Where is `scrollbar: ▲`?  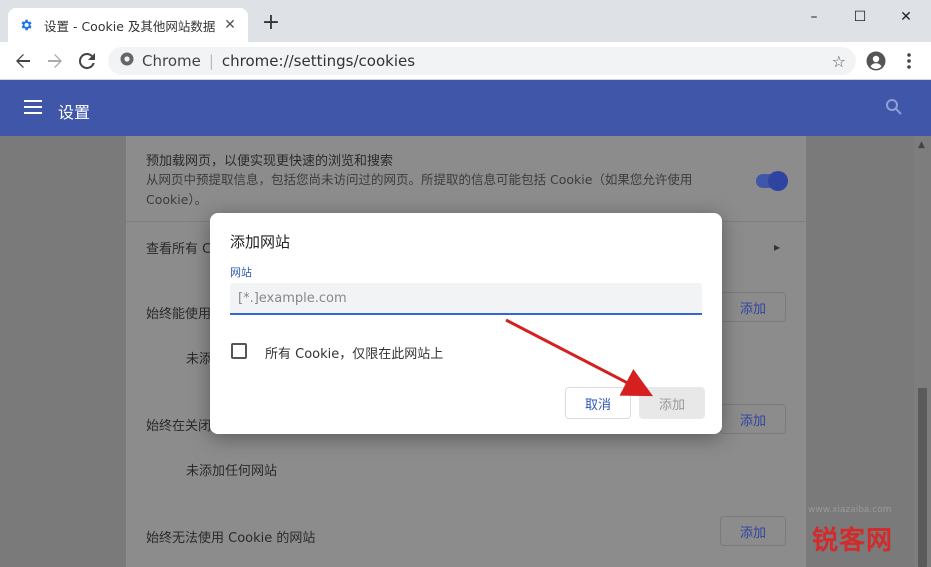
scrollbar: ▲ is located at coordinates (922, 351).